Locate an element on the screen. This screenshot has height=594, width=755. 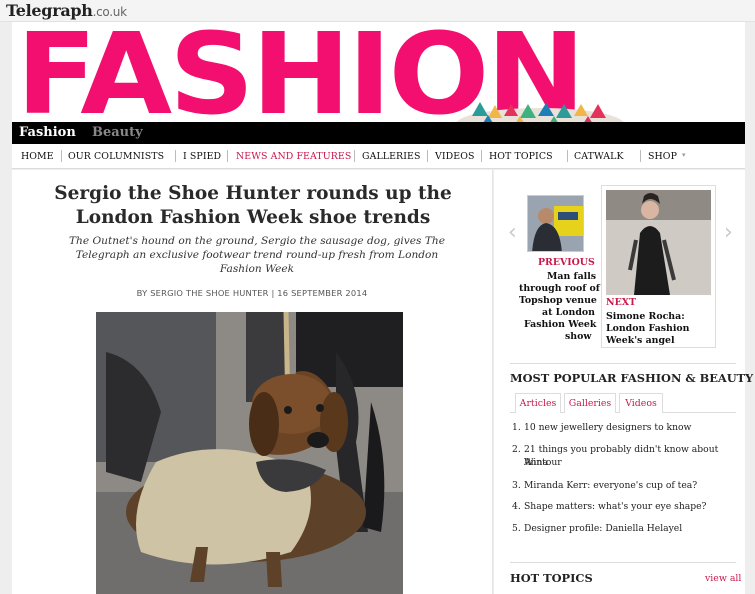
item-title: Shape matters: what's your eye shape? is located at coordinates (629, 507).